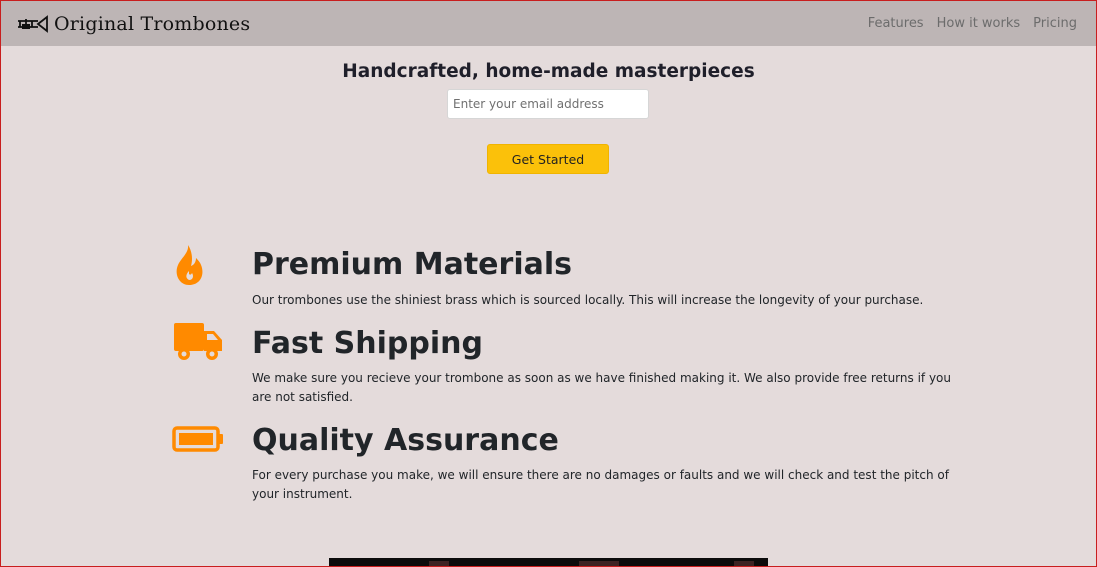 This screenshot has height=567, width=1097. What do you see at coordinates (152, 24) in the screenshot?
I see `brand-name: Original Trombones` at bounding box center [152, 24].